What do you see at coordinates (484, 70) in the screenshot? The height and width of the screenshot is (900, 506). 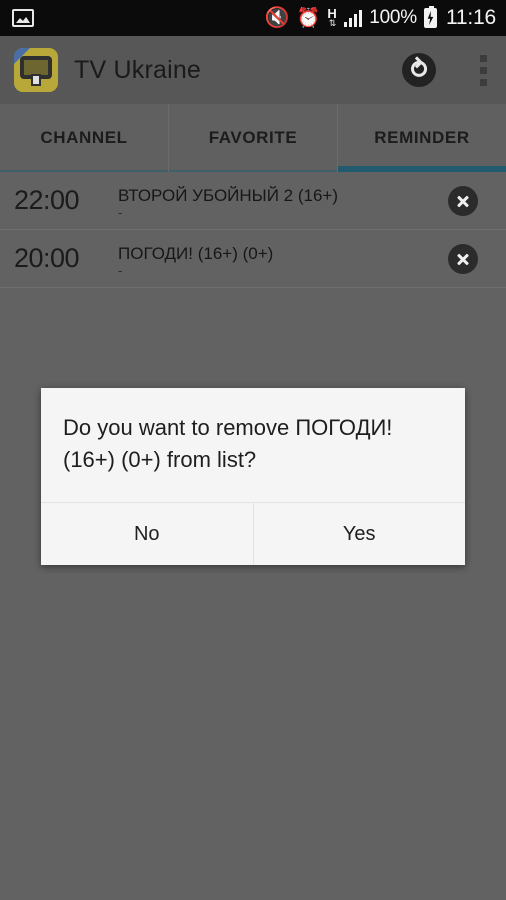 I see `overflow-menu-icon` at bounding box center [484, 70].